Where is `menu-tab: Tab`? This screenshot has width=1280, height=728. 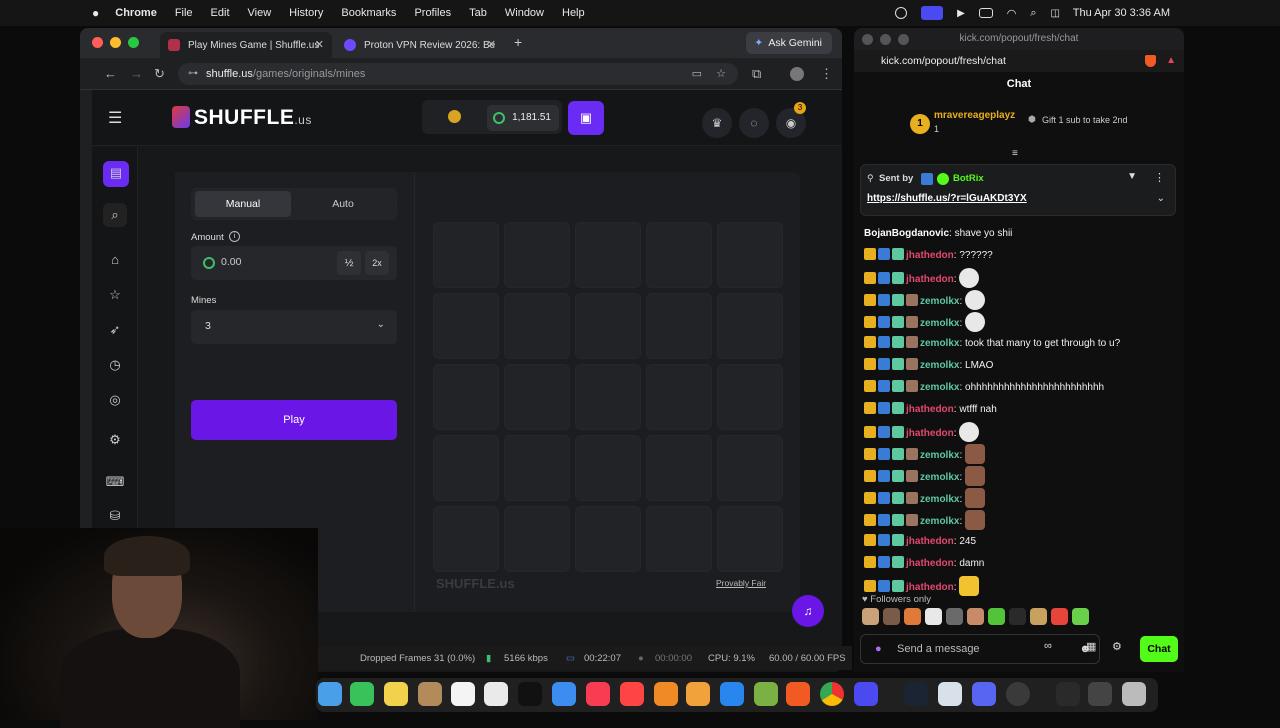
menu-tab: Tab is located at coordinates (478, 13).